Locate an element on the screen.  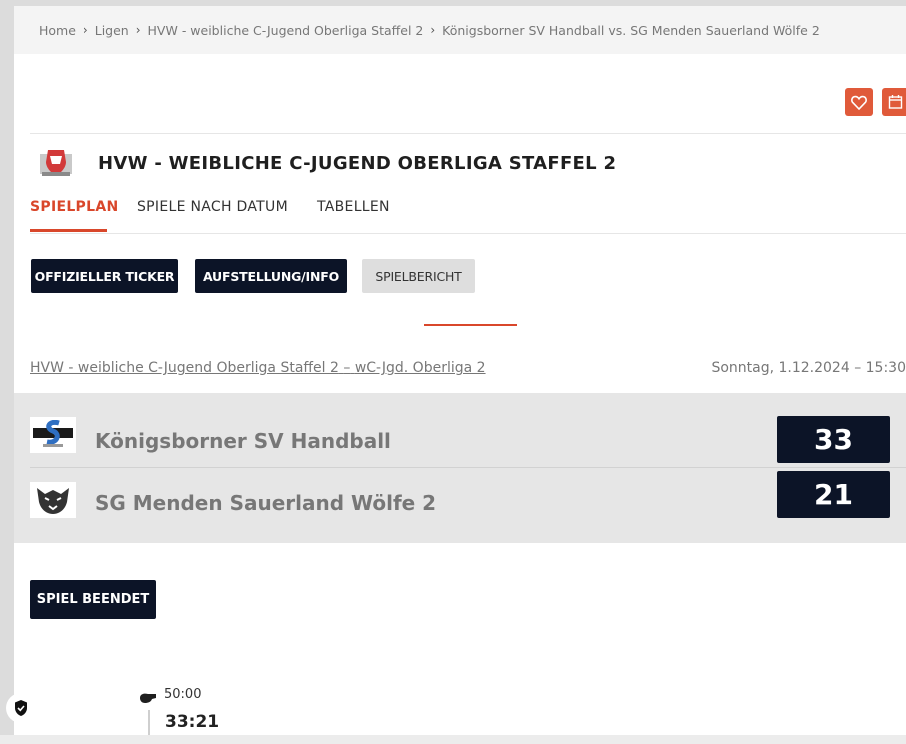
active-tab-indicator is located at coordinates (68, 230).